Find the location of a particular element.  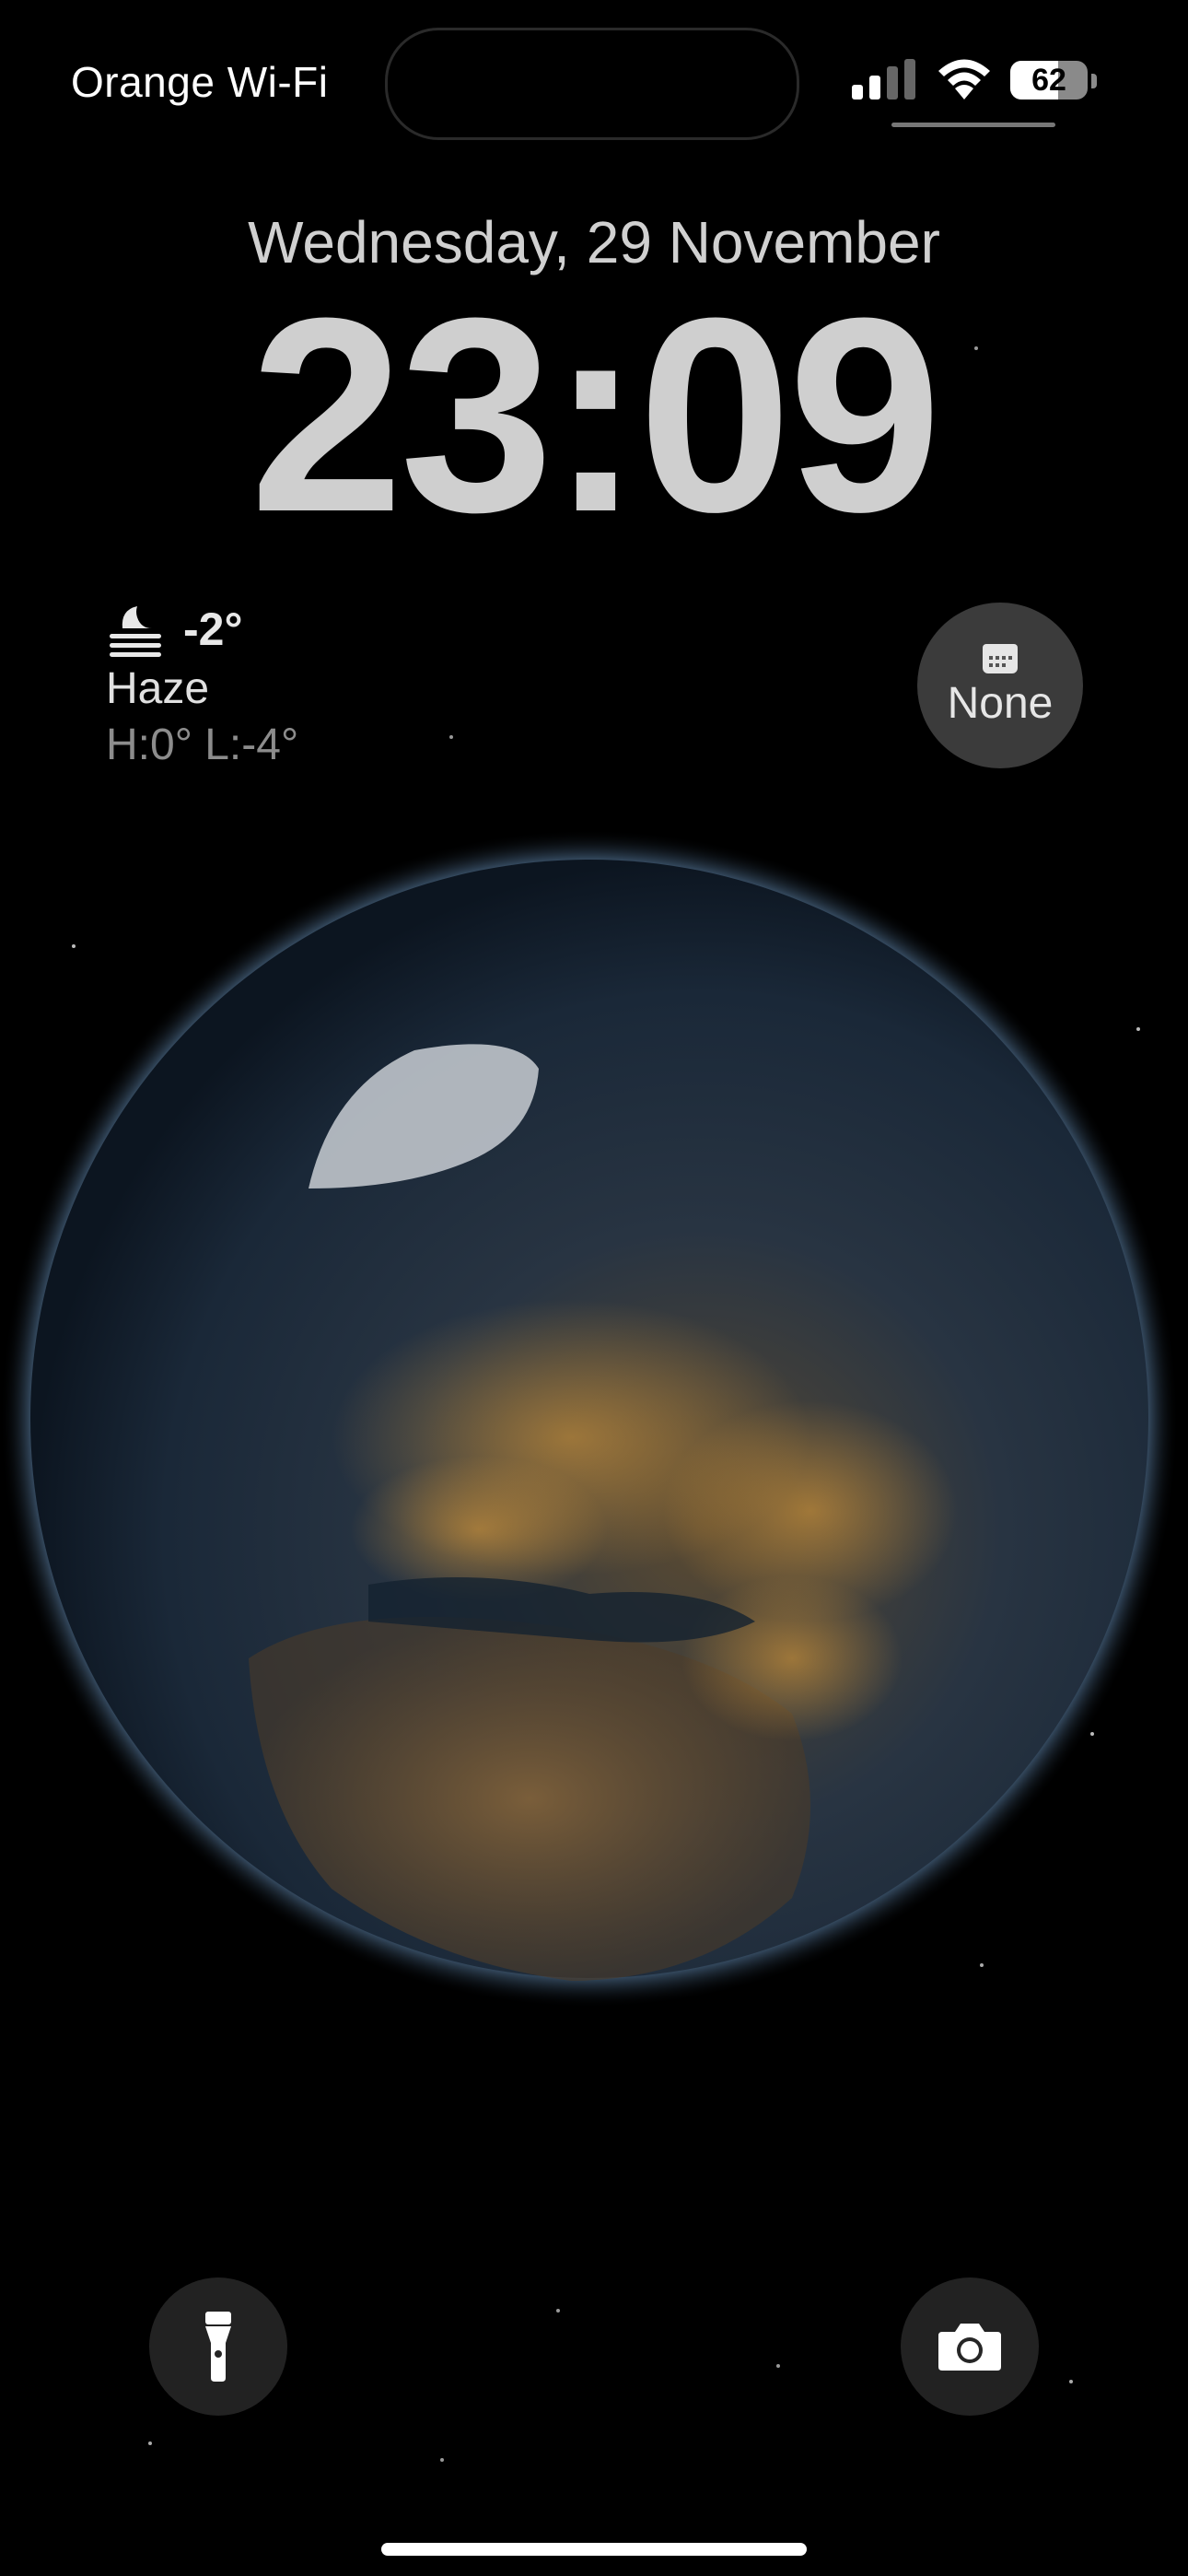

haze-moon-icon is located at coordinates (135, 631).